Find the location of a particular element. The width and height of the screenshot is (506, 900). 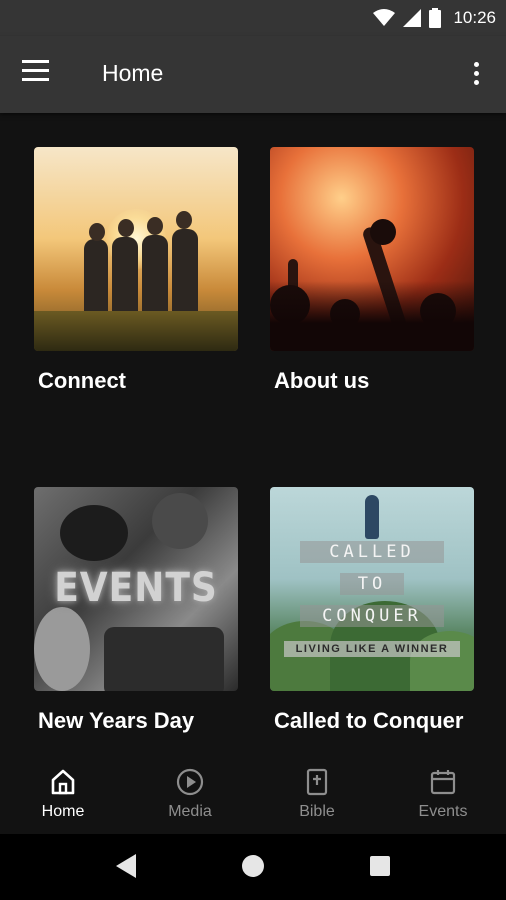

app-bar: Home is located at coordinates (253, 74).